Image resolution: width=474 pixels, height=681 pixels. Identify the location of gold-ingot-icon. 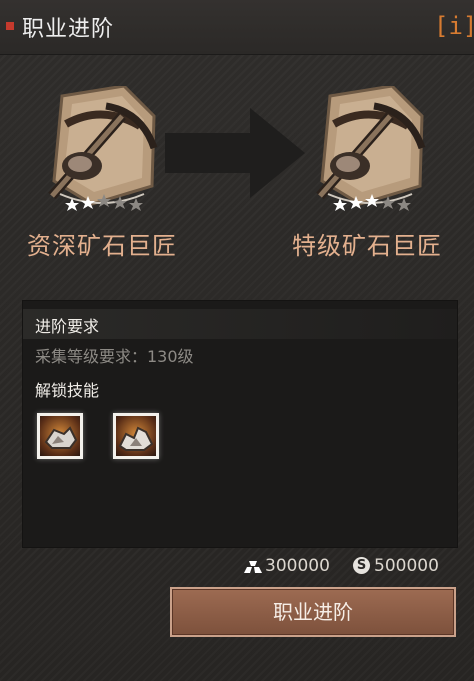
(253, 567).